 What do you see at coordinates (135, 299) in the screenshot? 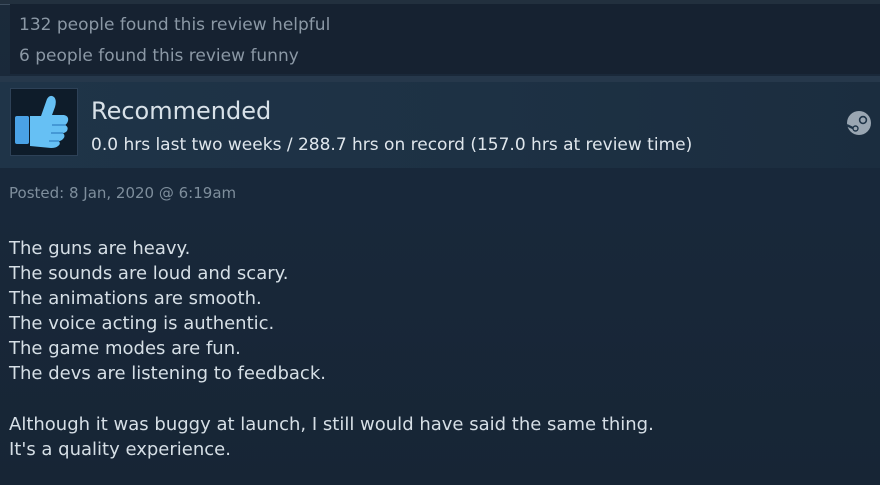
I see `review-line: The animations are smooth.` at bounding box center [135, 299].